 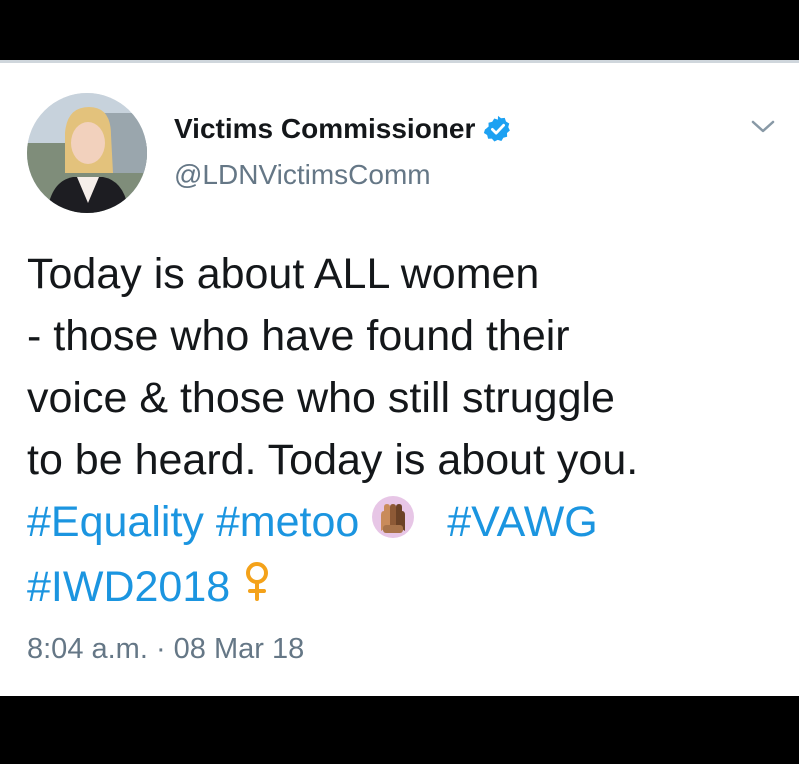 I want to click on author-handle: @LDNVictimsComm, so click(x=302, y=175).